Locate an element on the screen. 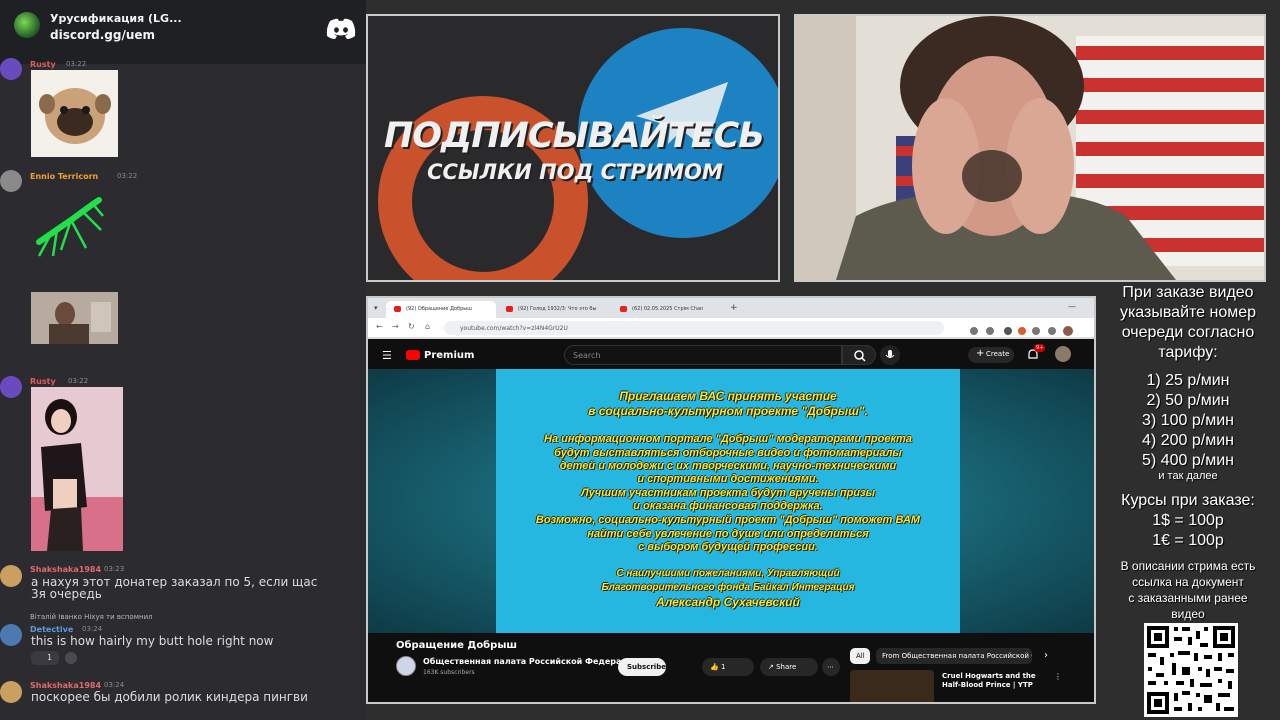  browser-tab: (62) 02.05.2025 Стрім Chan is located at coordinates (668, 309).